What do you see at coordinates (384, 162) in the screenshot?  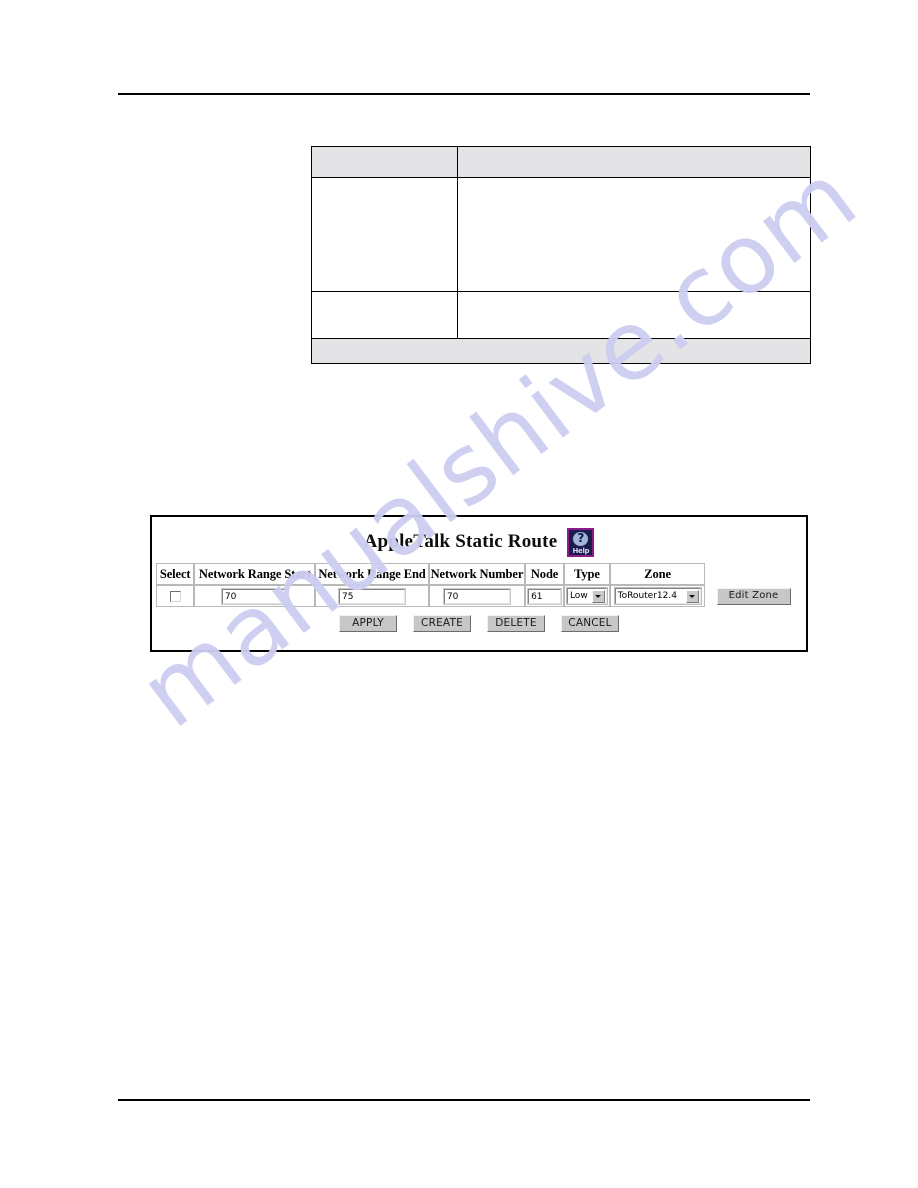 I see `doc-table-header-cell-left` at bounding box center [384, 162].